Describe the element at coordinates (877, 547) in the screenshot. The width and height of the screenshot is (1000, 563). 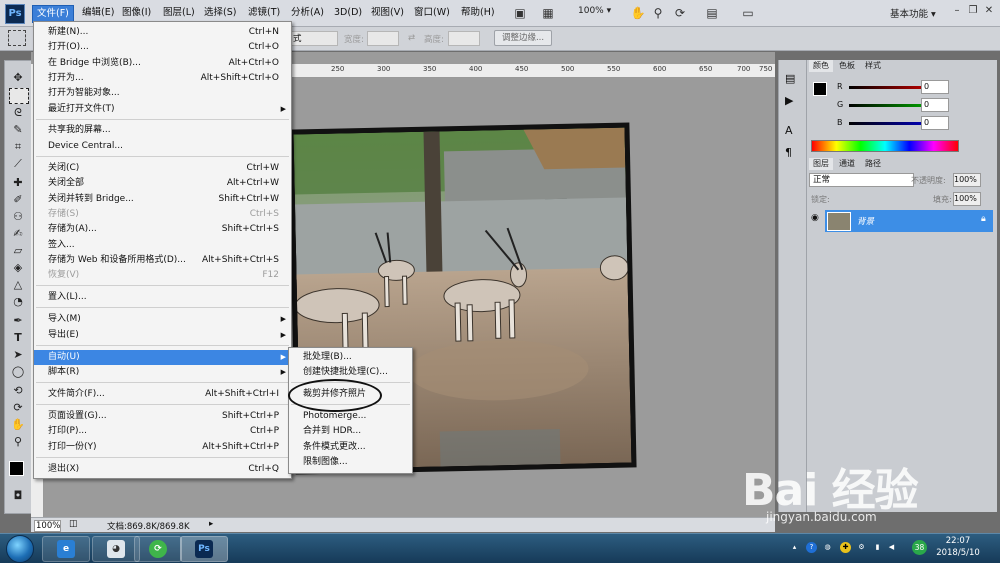
I see `tray-network-icon: ▮` at that location.